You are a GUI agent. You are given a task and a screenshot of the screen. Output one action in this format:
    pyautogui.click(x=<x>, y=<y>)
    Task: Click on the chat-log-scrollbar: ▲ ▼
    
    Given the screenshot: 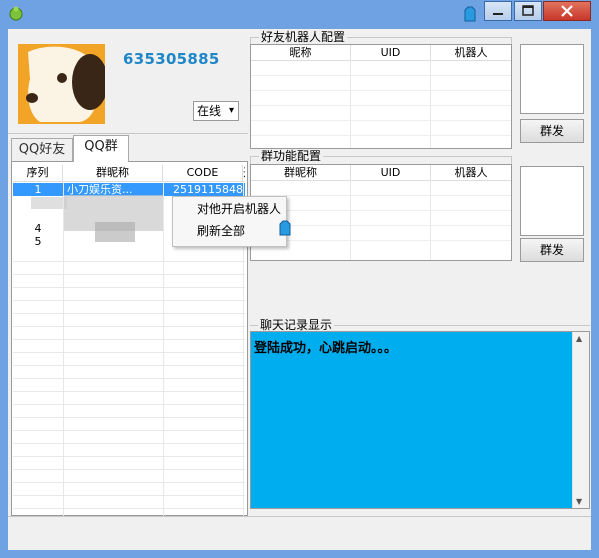 What is the action you would take?
    pyautogui.click(x=580, y=420)
    